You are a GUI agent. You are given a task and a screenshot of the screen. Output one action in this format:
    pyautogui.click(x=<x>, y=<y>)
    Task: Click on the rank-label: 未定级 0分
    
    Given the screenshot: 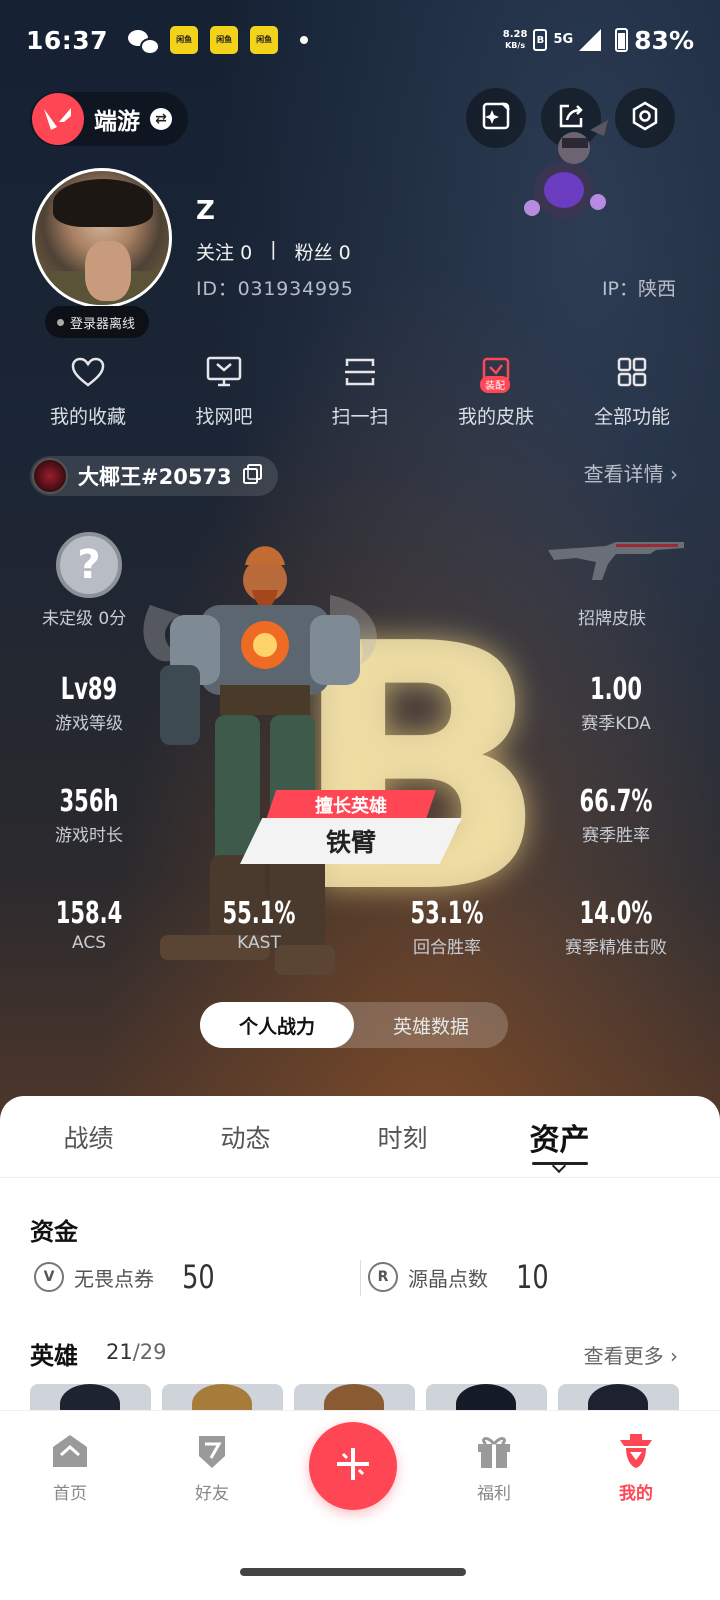 What is the action you would take?
    pyautogui.click(x=84, y=619)
    